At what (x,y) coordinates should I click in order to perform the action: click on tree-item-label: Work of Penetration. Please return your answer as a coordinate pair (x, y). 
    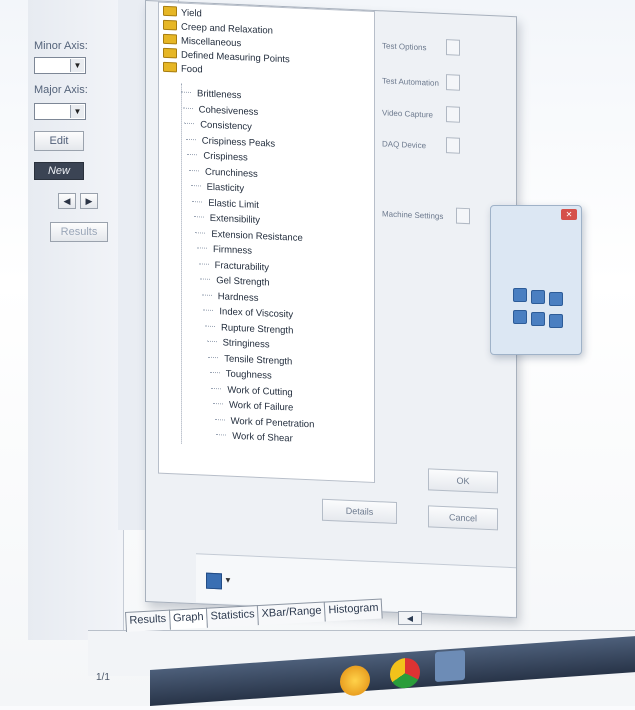
    Looking at the image, I should click on (272, 422).